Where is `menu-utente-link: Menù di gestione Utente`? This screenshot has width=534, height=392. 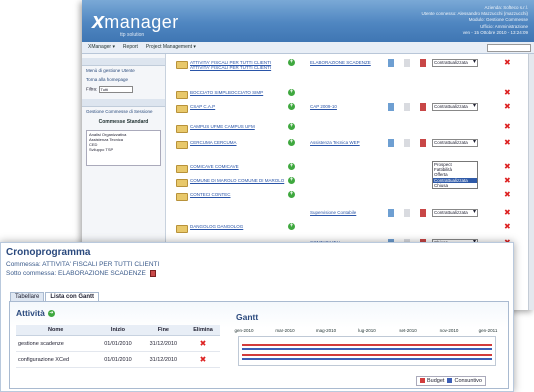
menu-utente-link: Menù di gestione Utente is located at coordinates (123, 70).